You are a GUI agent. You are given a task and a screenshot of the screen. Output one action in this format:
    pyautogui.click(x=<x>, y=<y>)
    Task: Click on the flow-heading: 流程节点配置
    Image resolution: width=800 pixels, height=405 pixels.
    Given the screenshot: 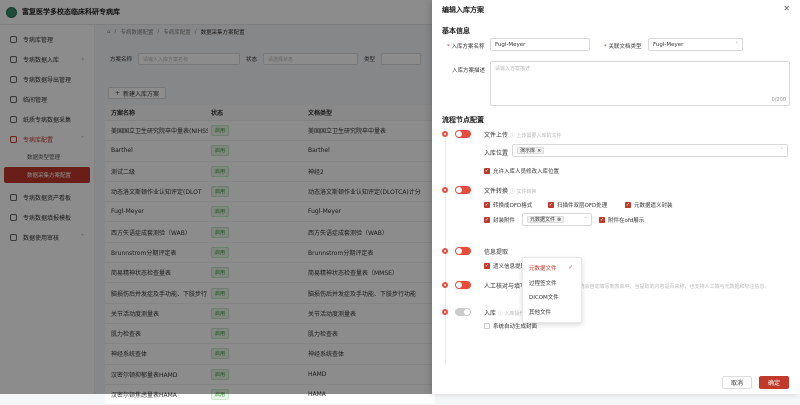 What is the action you would take?
    pyautogui.click(x=463, y=120)
    